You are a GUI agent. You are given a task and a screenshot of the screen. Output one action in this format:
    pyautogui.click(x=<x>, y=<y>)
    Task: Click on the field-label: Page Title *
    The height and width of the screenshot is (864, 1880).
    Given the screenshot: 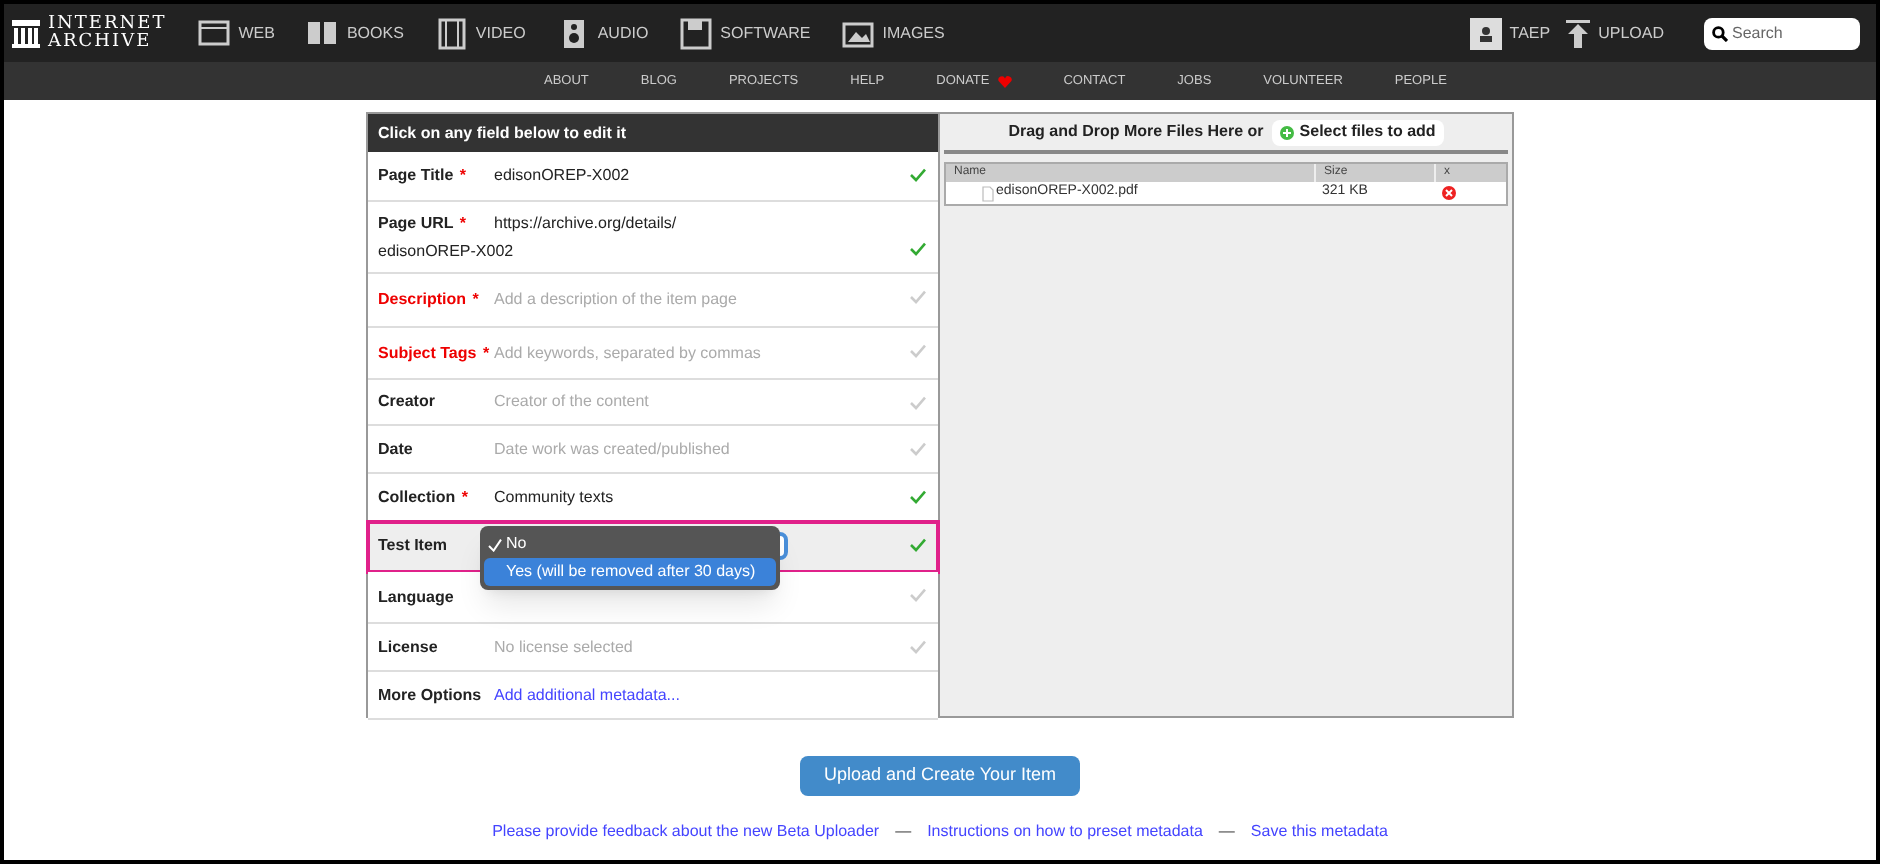 What is the action you would take?
    pyautogui.click(x=423, y=176)
    